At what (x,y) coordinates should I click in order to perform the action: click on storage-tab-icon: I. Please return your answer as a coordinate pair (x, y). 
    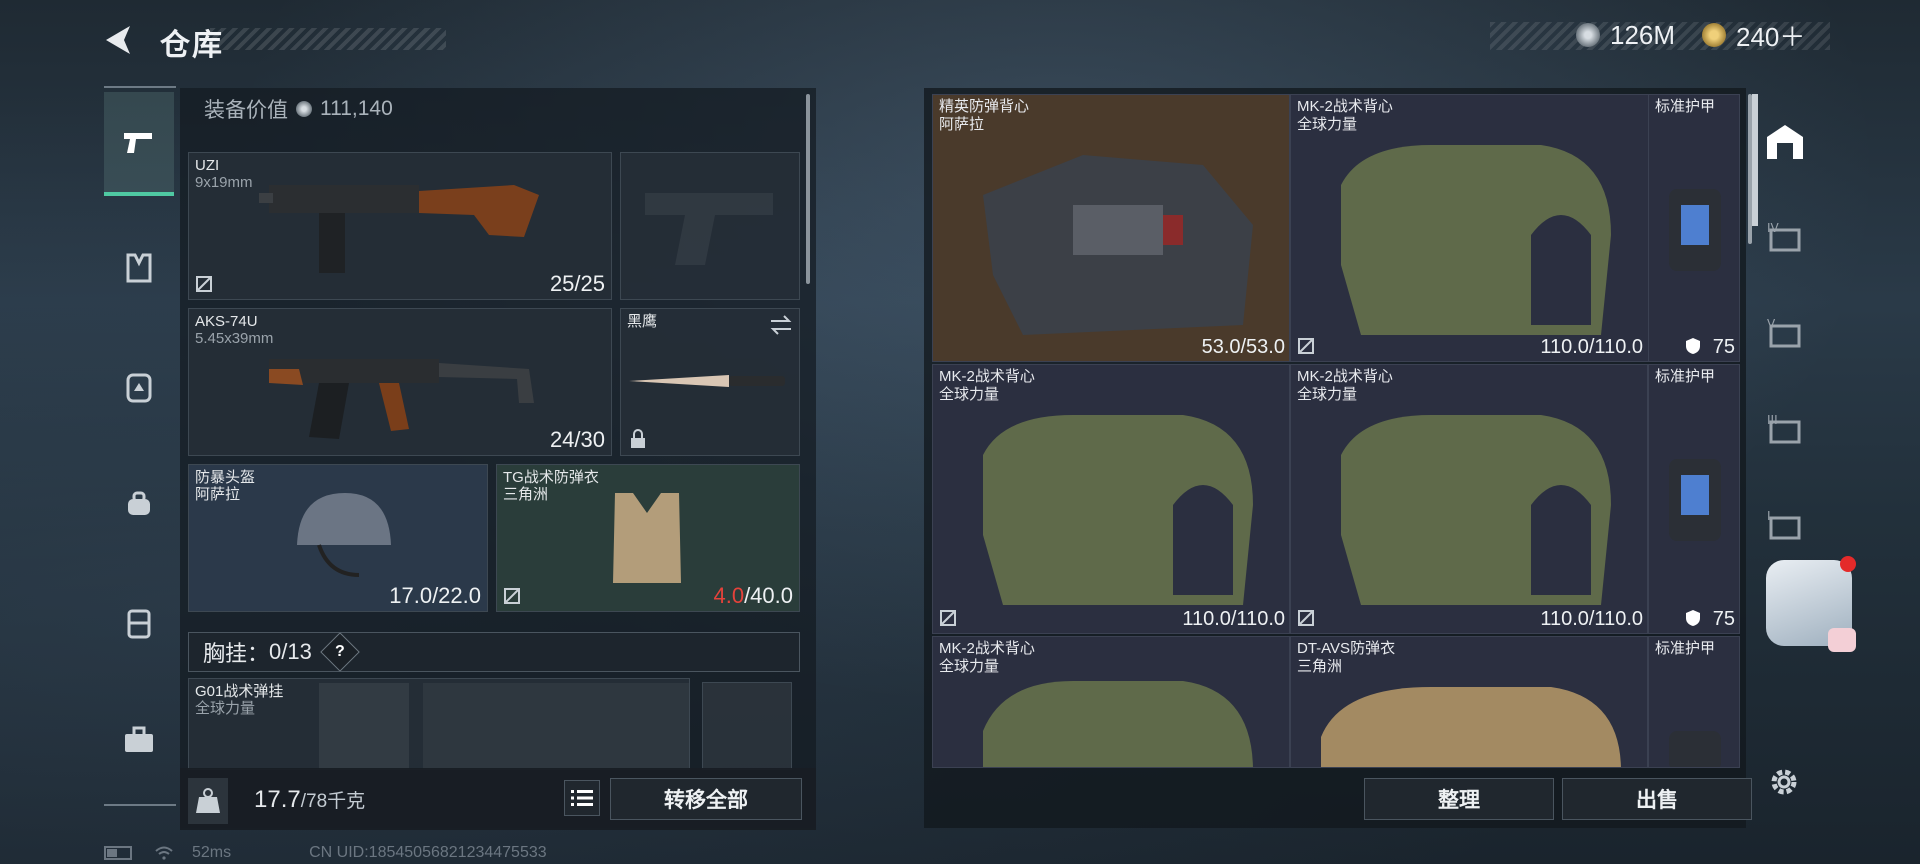
    Looking at the image, I should click on (1784, 524).